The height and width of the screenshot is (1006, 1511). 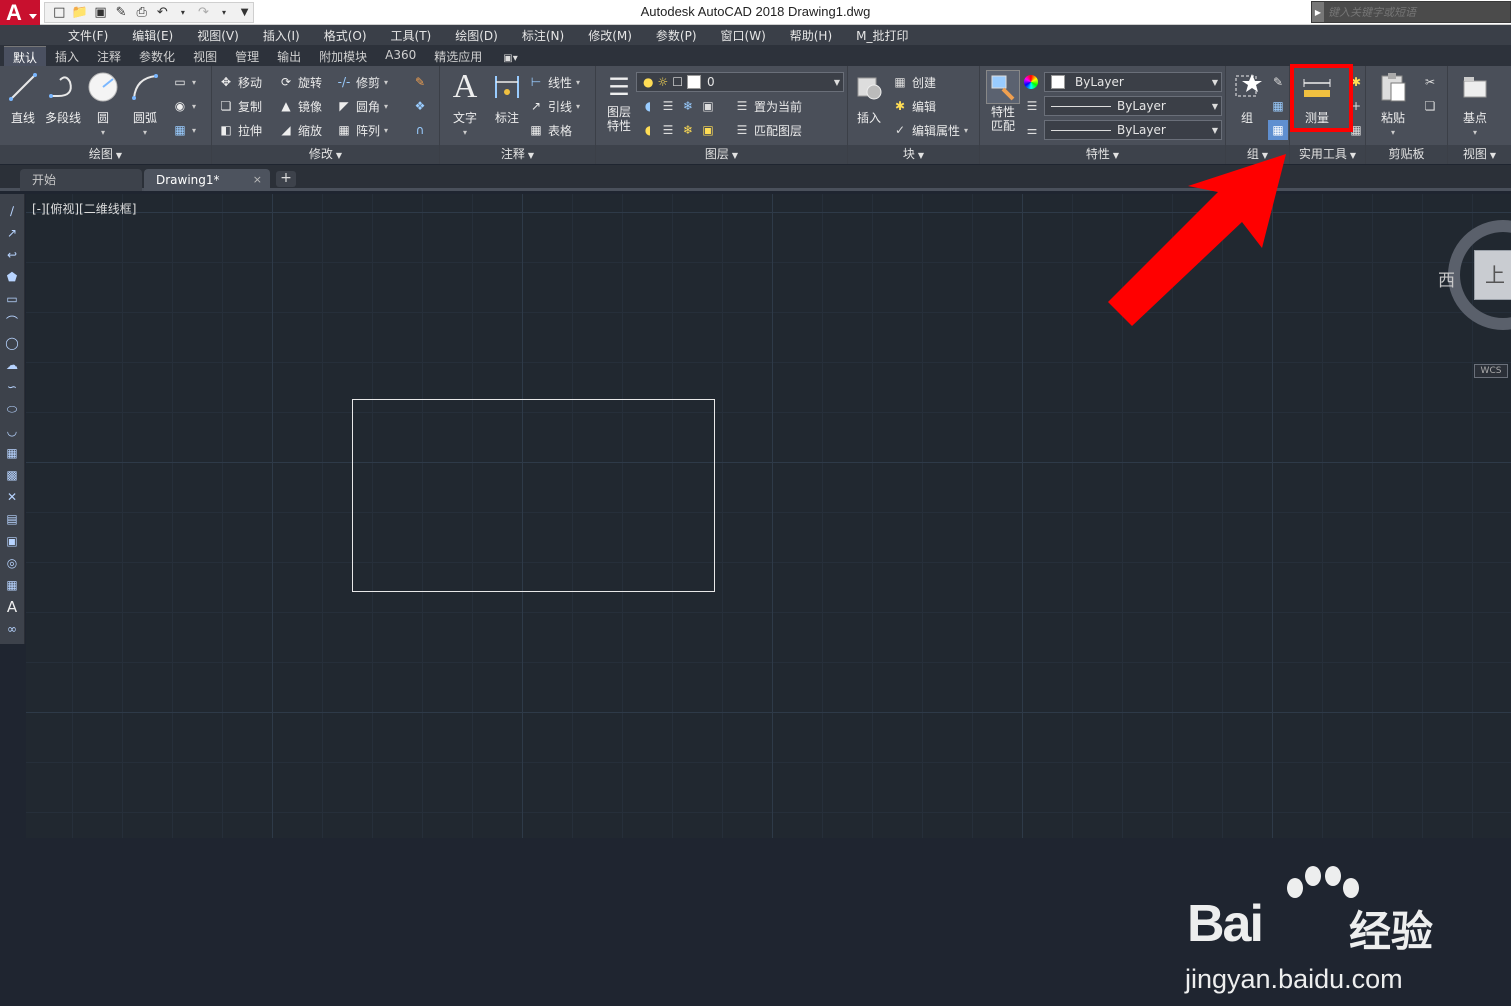 I want to click on viewport-controls: [-][俯视][二维线框], so click(x=84, y=208).